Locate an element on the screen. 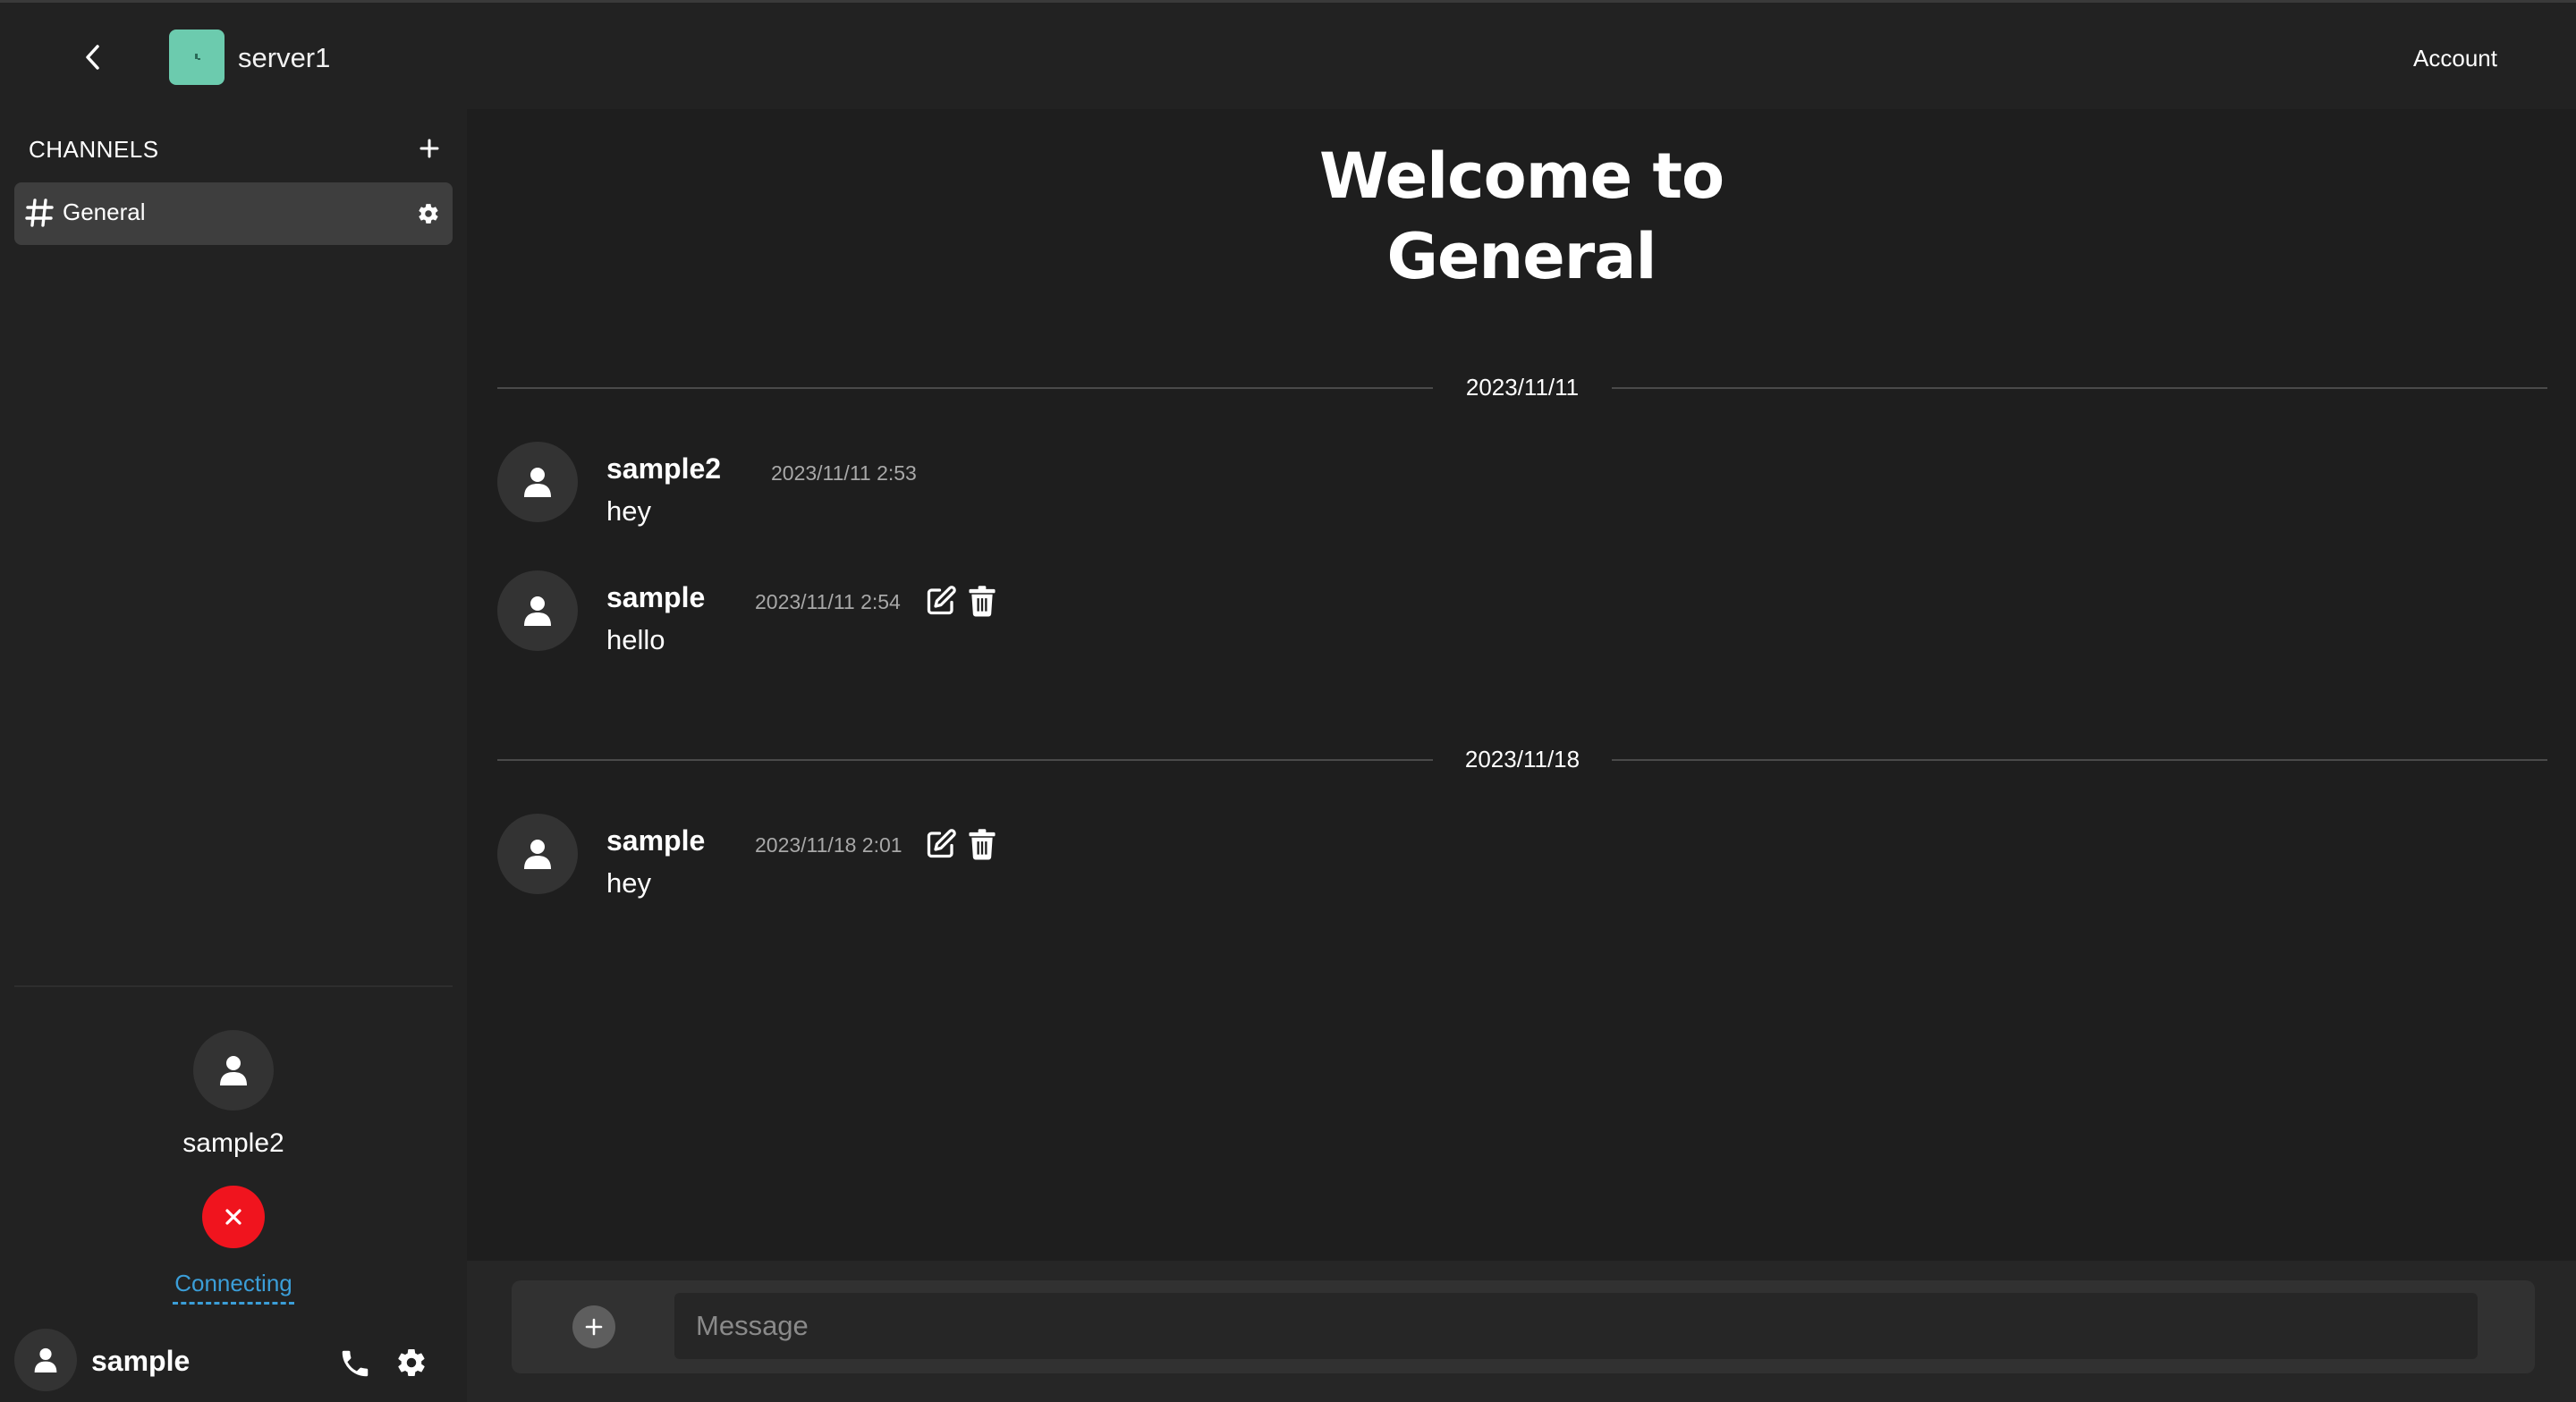  welcome-line-1: Welcome to is located at coordinates (1521, 176).